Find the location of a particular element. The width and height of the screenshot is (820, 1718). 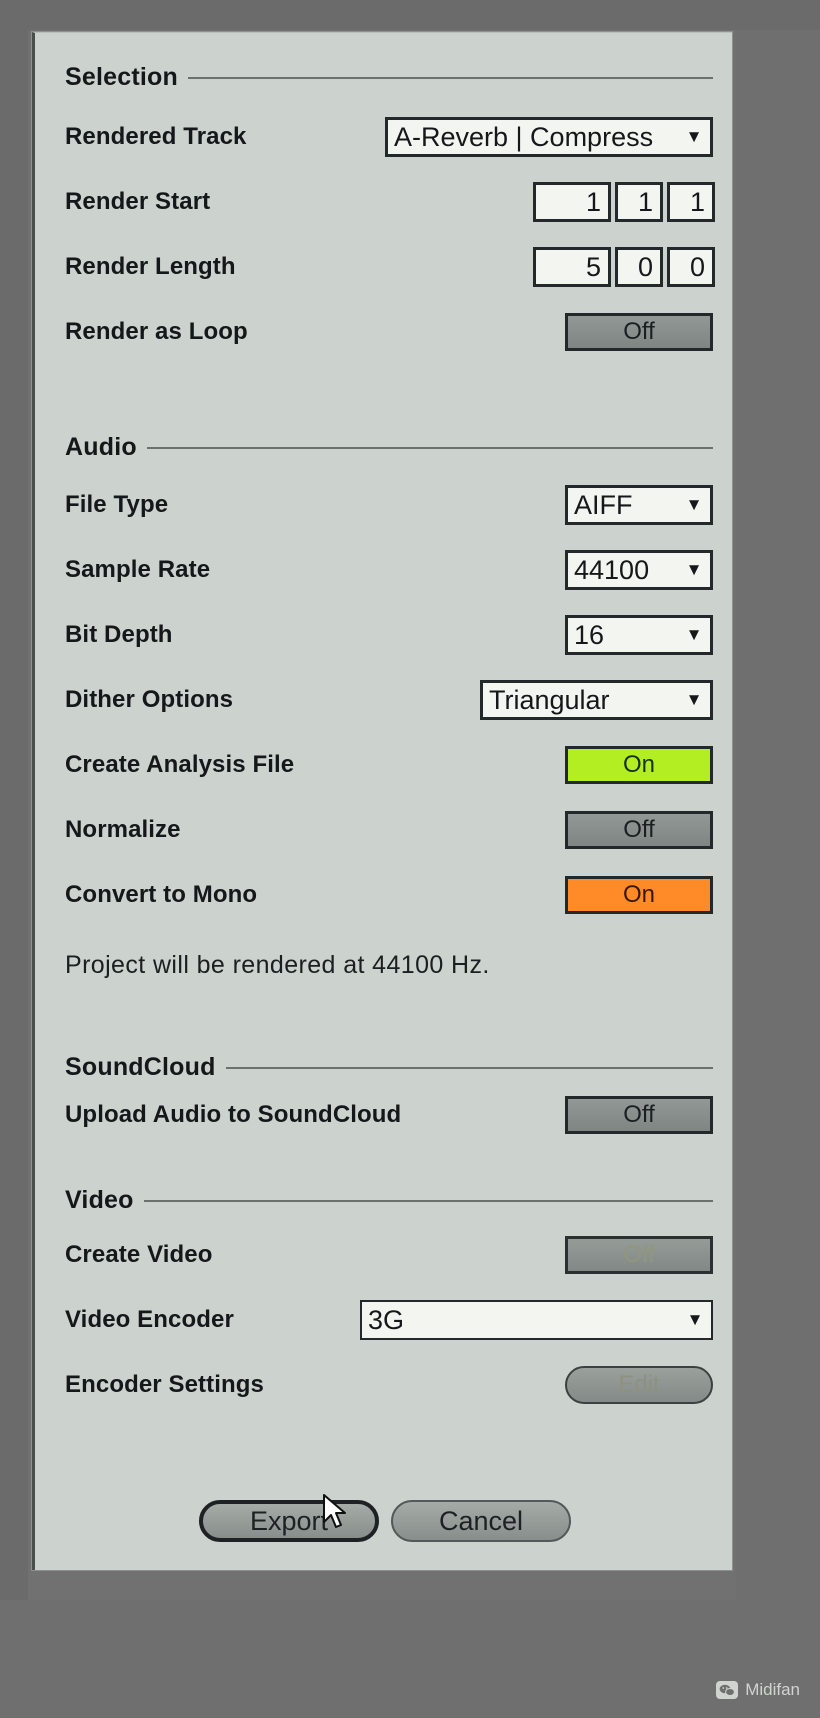

dialog-button-bar: Export Cancel is located at coordinates (385, 1521).